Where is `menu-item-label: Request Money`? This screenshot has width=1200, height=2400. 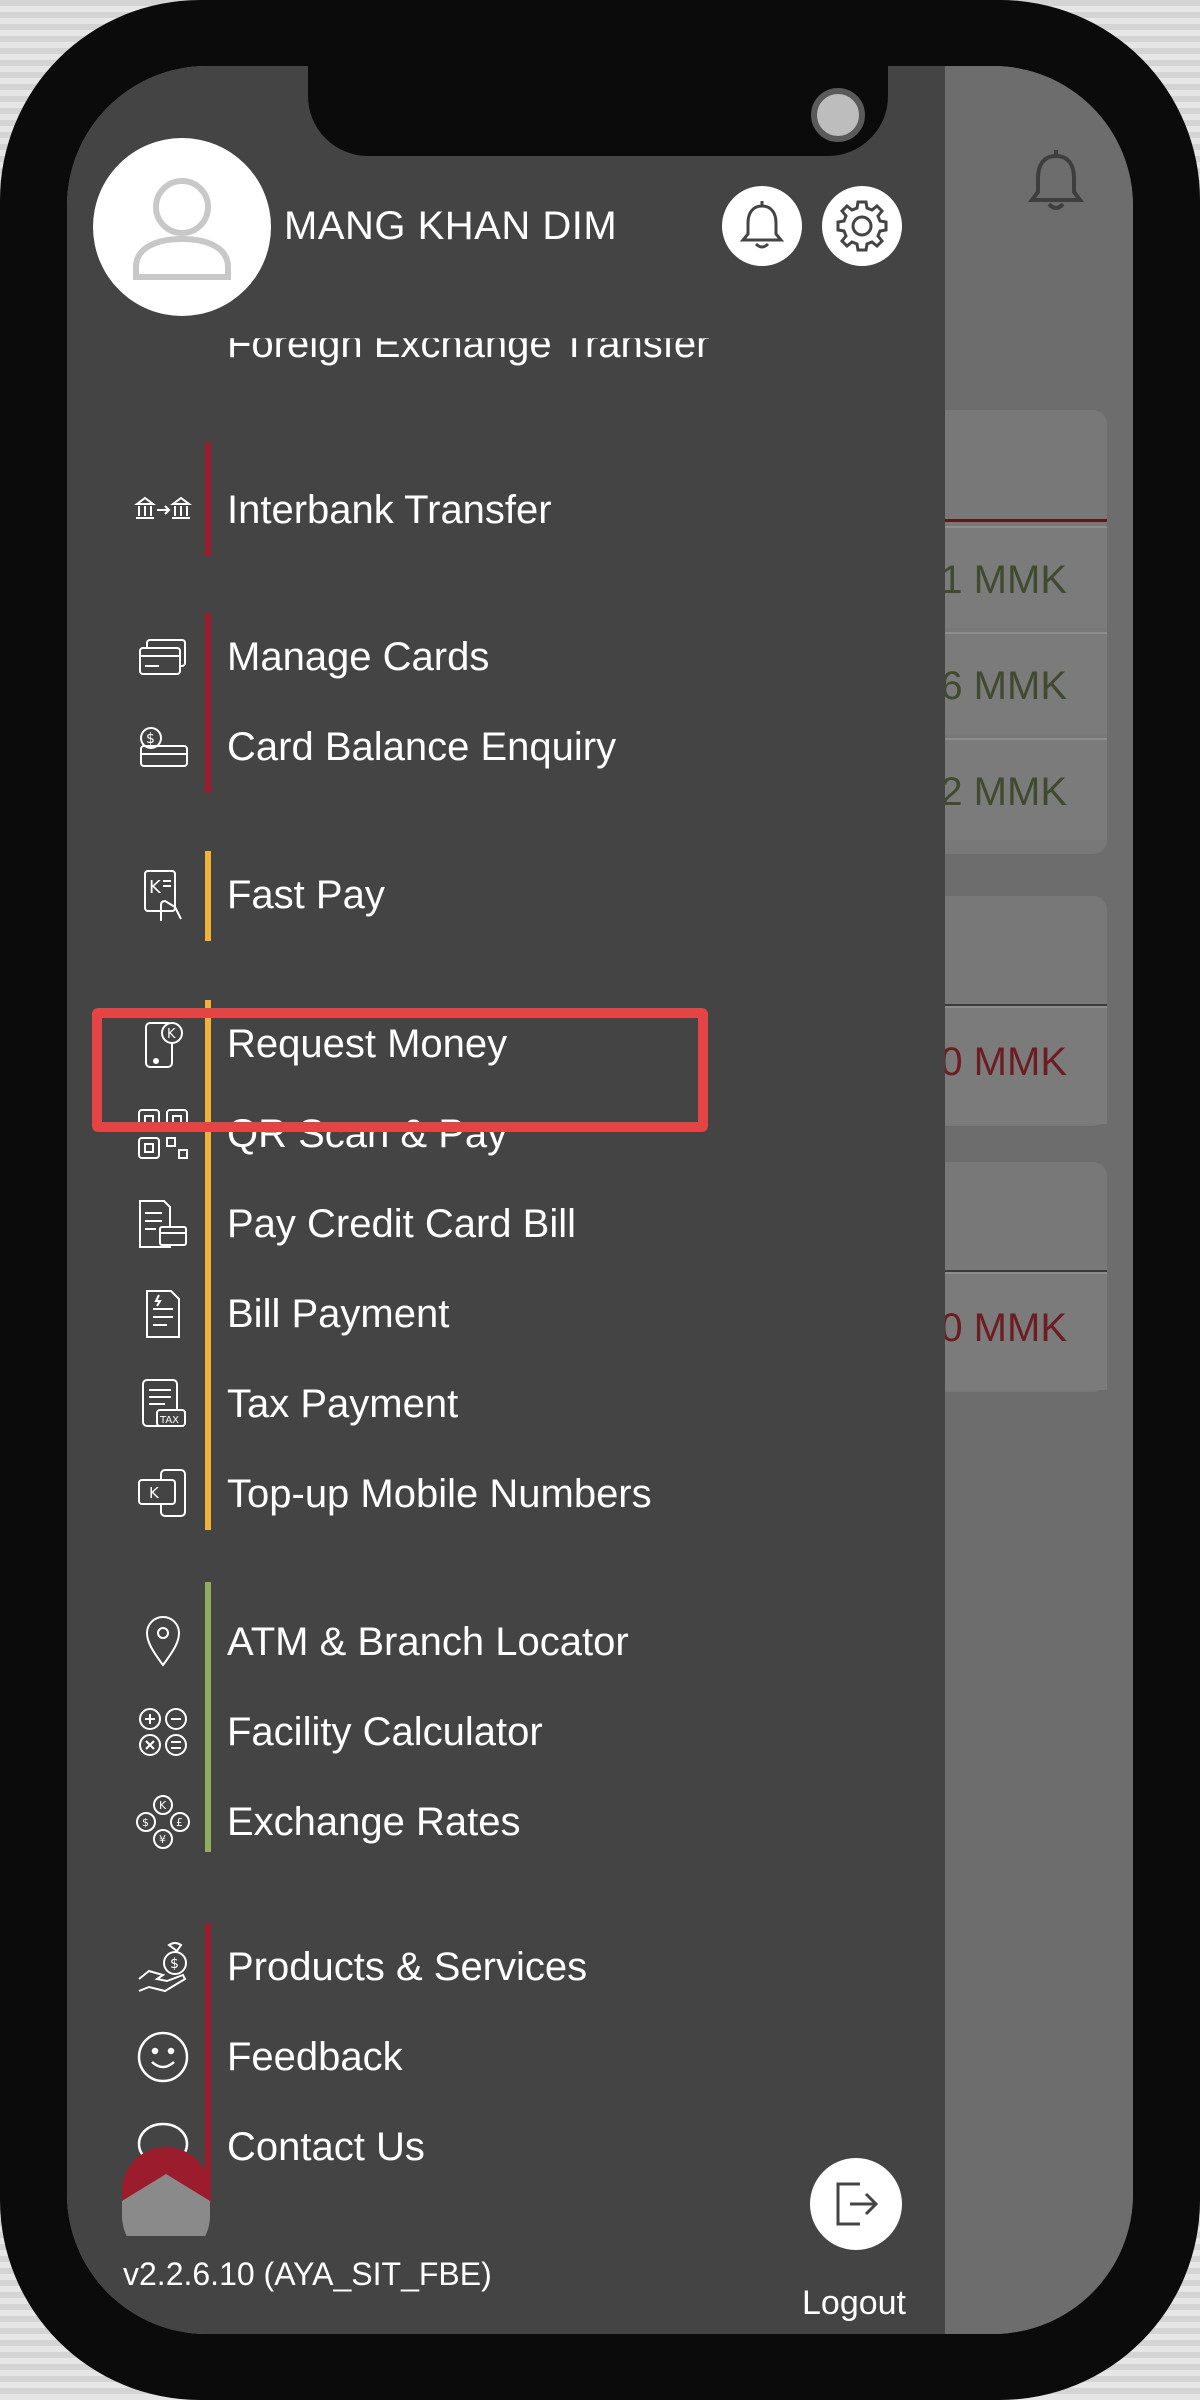
menu-item-label: Request Money is located at coordinates (367, 1044).